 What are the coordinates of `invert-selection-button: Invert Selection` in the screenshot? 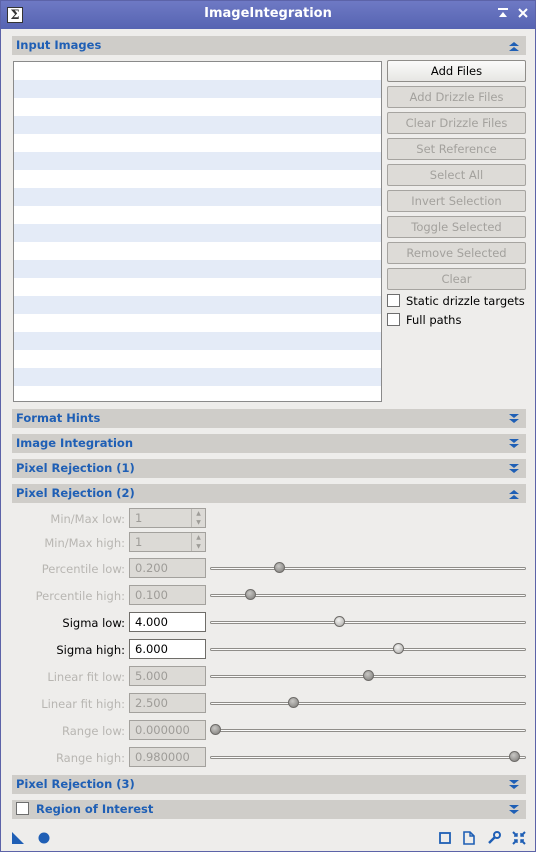 It's located at (456, 201).